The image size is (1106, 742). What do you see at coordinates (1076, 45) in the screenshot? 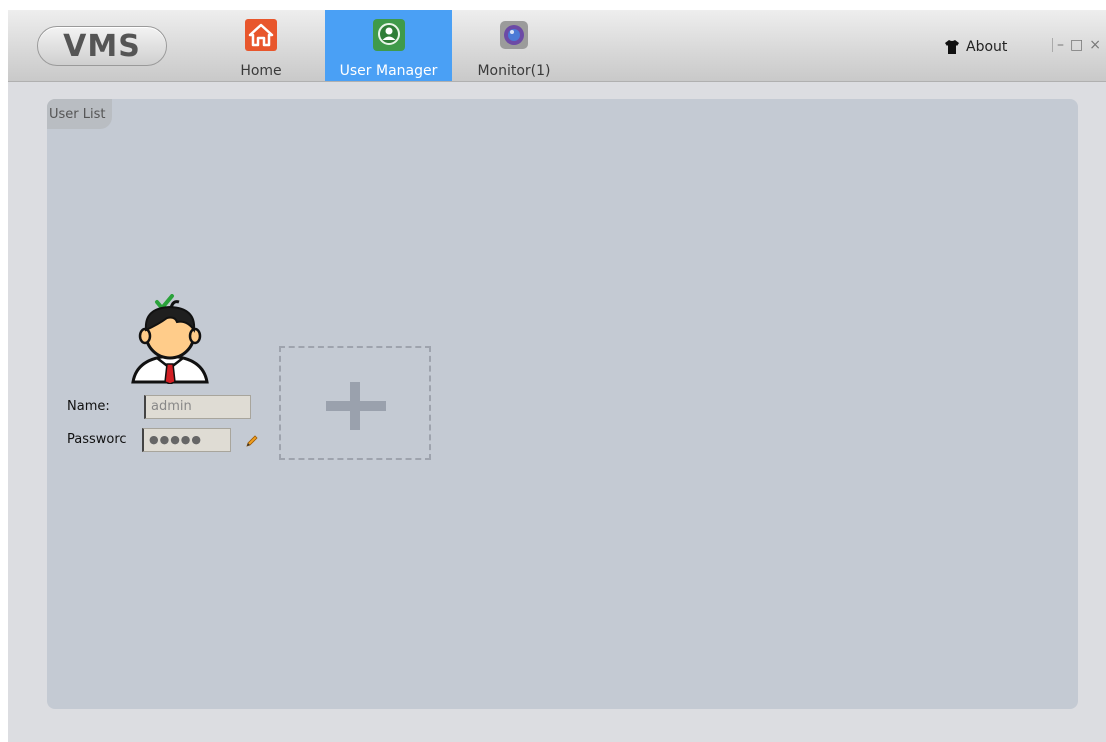
I see `maximize-button: □` at bounding box center [1076, 45].